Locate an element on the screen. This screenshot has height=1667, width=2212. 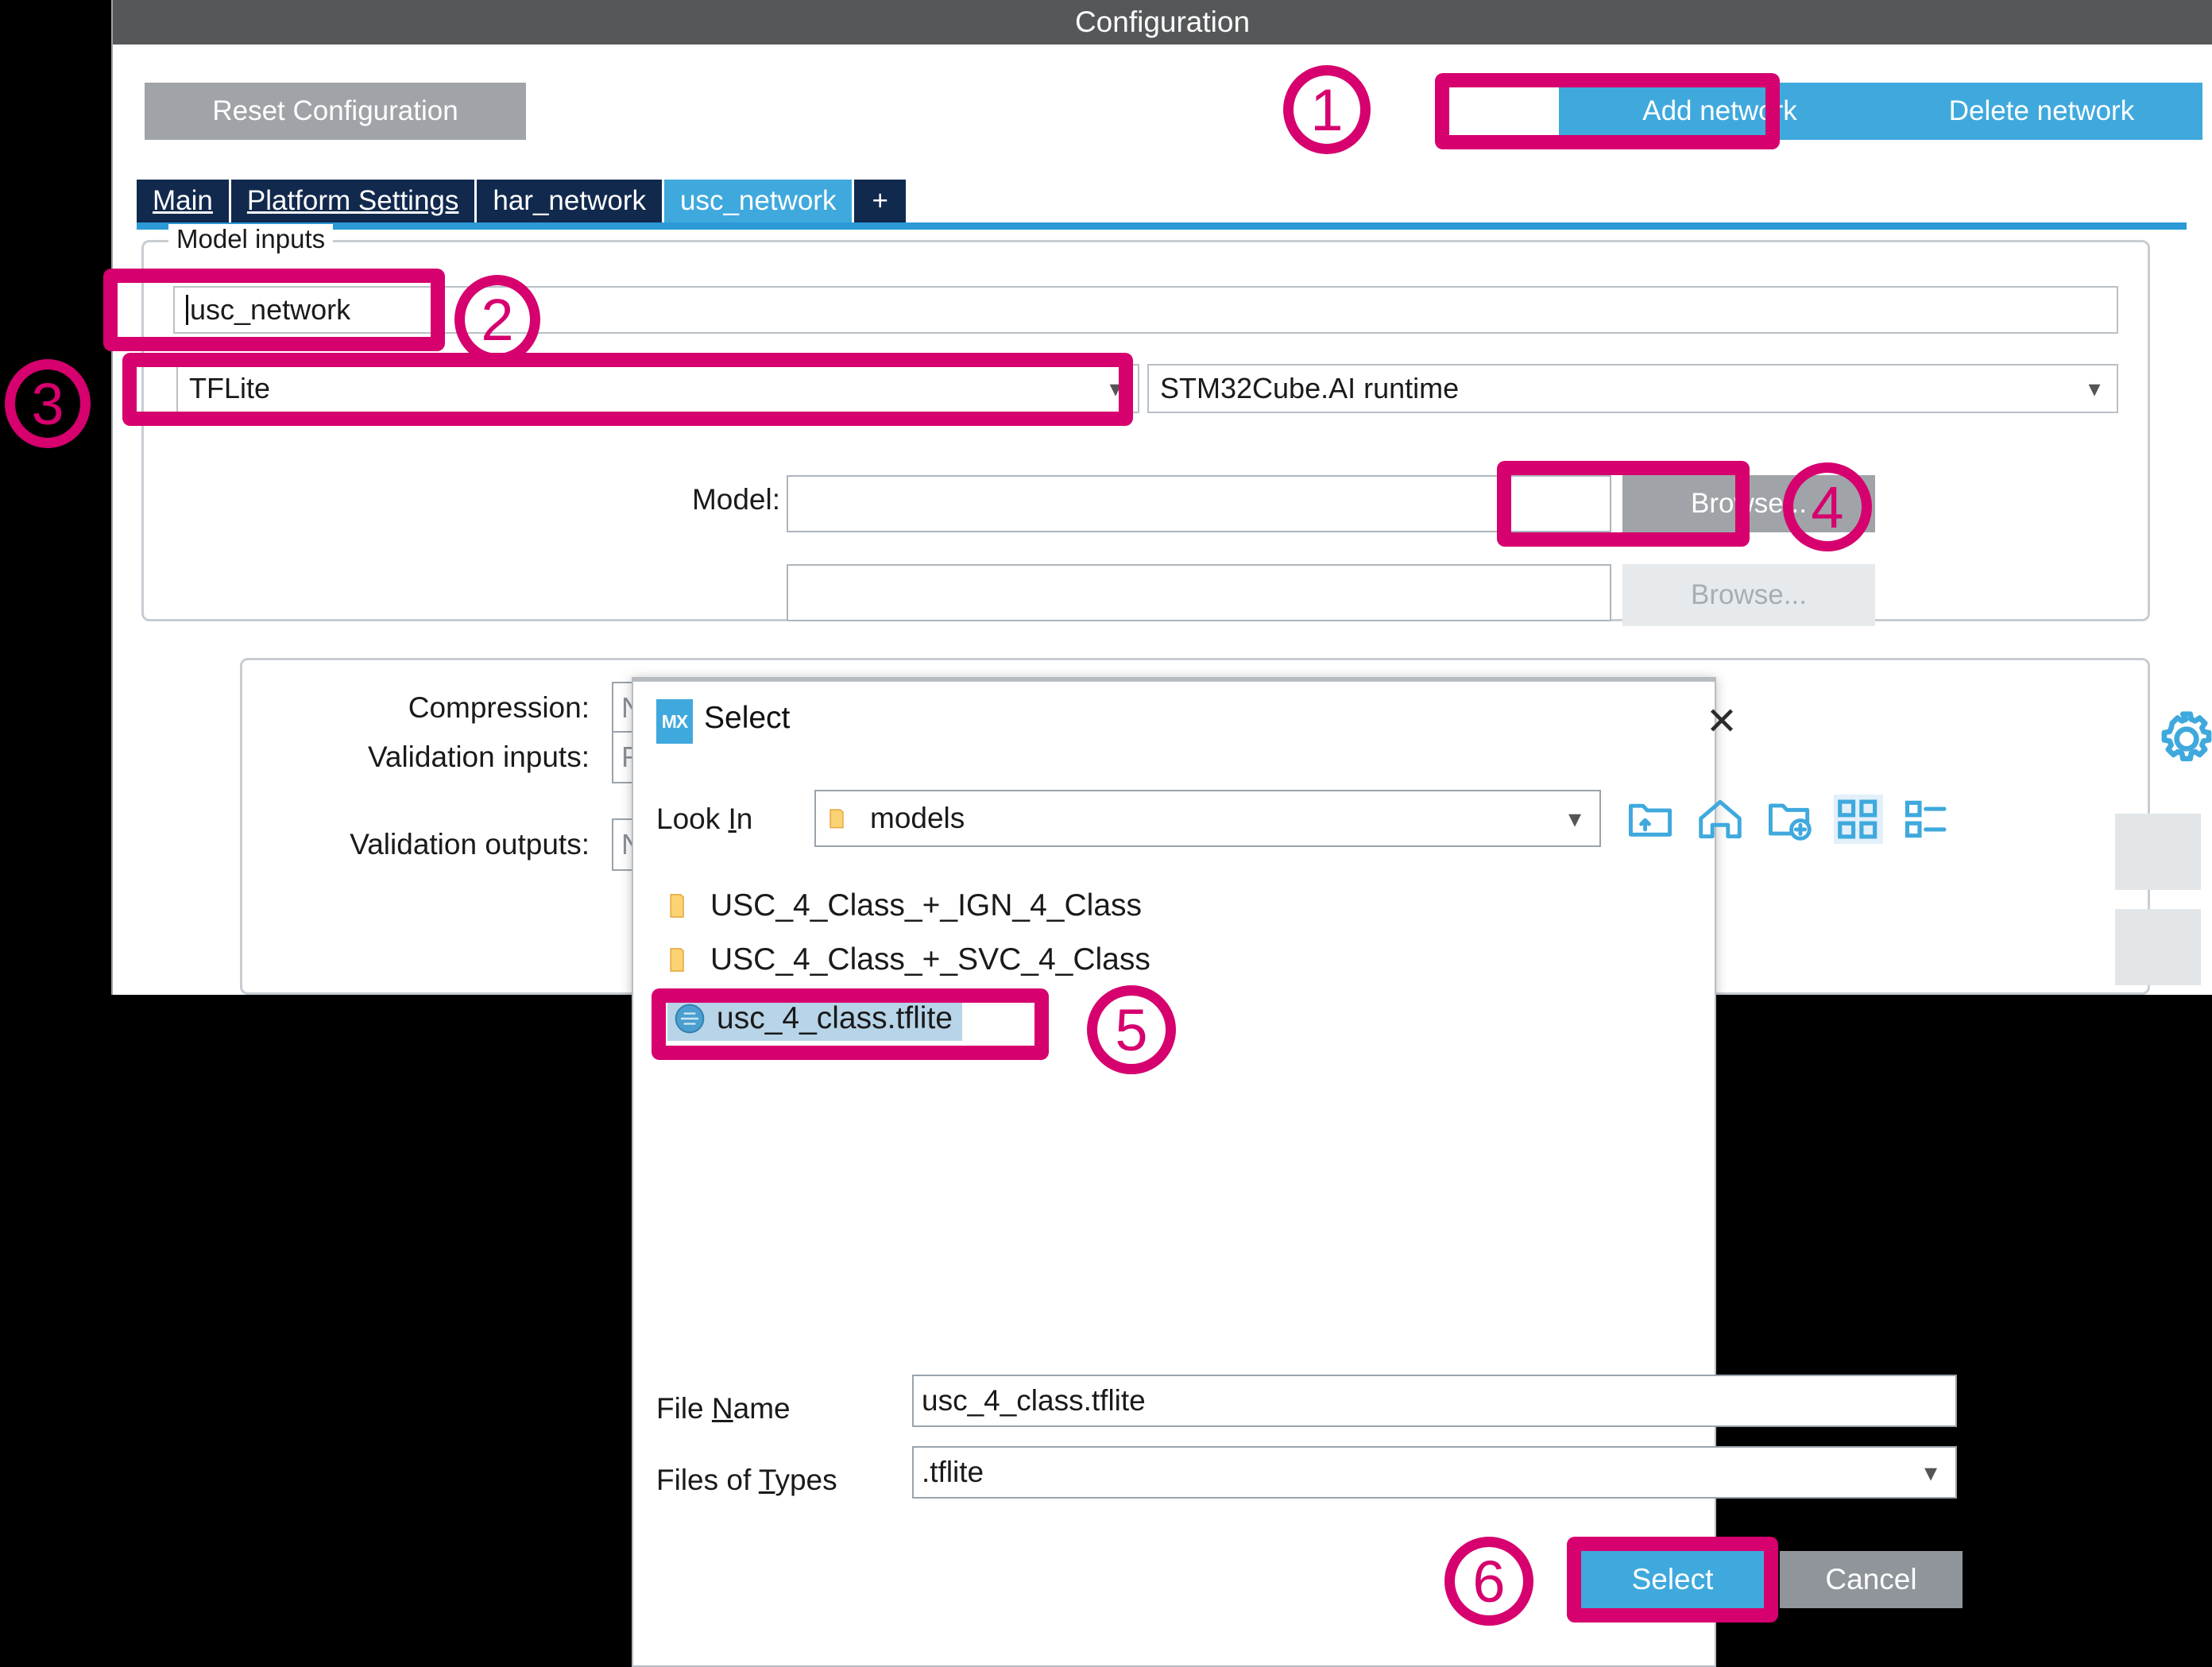
list-item-selection: usc_4_class.tflite is located at coordinates (814, 1019).